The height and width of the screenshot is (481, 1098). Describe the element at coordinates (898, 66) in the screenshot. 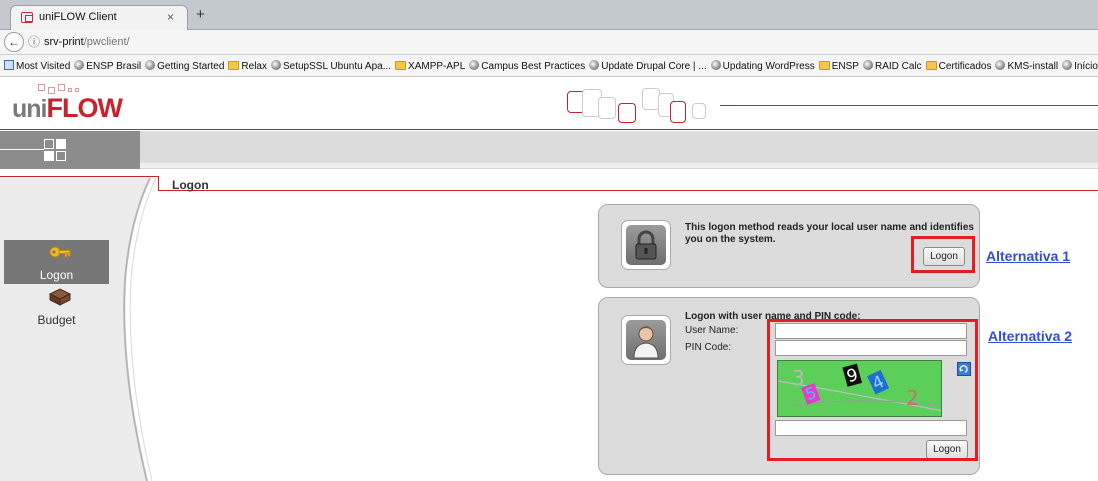

I see `bookmark-label: RAID Calc` at that location.